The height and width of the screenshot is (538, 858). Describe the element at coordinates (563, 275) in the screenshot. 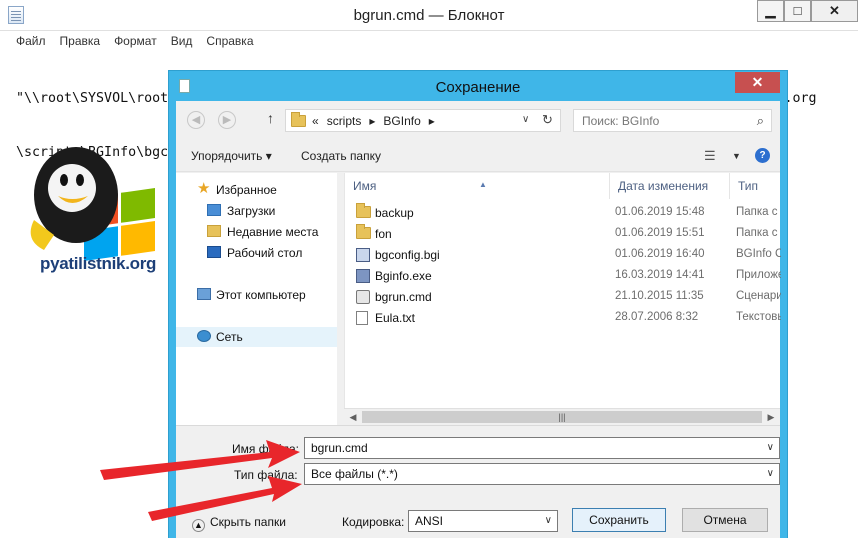

I see `file-row: Bginfo.exe 16.03.2019 14:41 Приложе` at that location.